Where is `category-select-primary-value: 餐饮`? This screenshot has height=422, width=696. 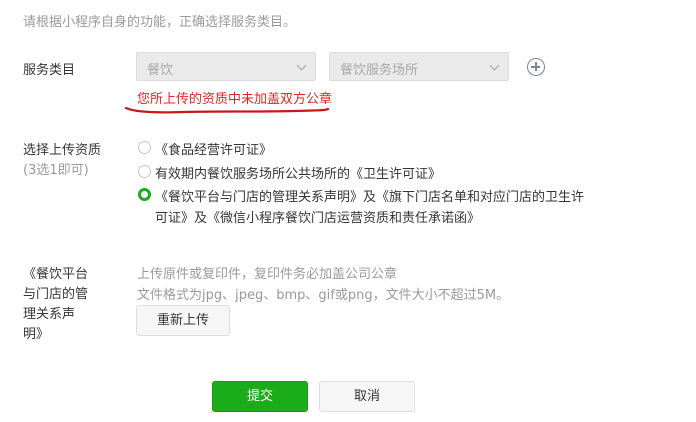
category-select-primary-value: 餐饮 is located at coordinates (160, 70).